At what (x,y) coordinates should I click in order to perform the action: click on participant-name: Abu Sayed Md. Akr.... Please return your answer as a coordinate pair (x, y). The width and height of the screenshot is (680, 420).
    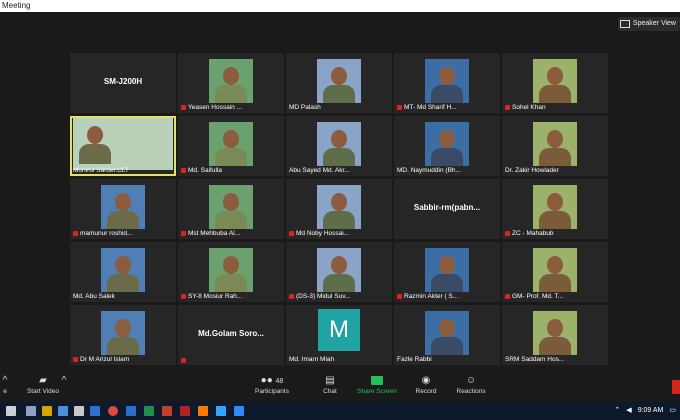
    Looking at the image, I should click on (319, 170).